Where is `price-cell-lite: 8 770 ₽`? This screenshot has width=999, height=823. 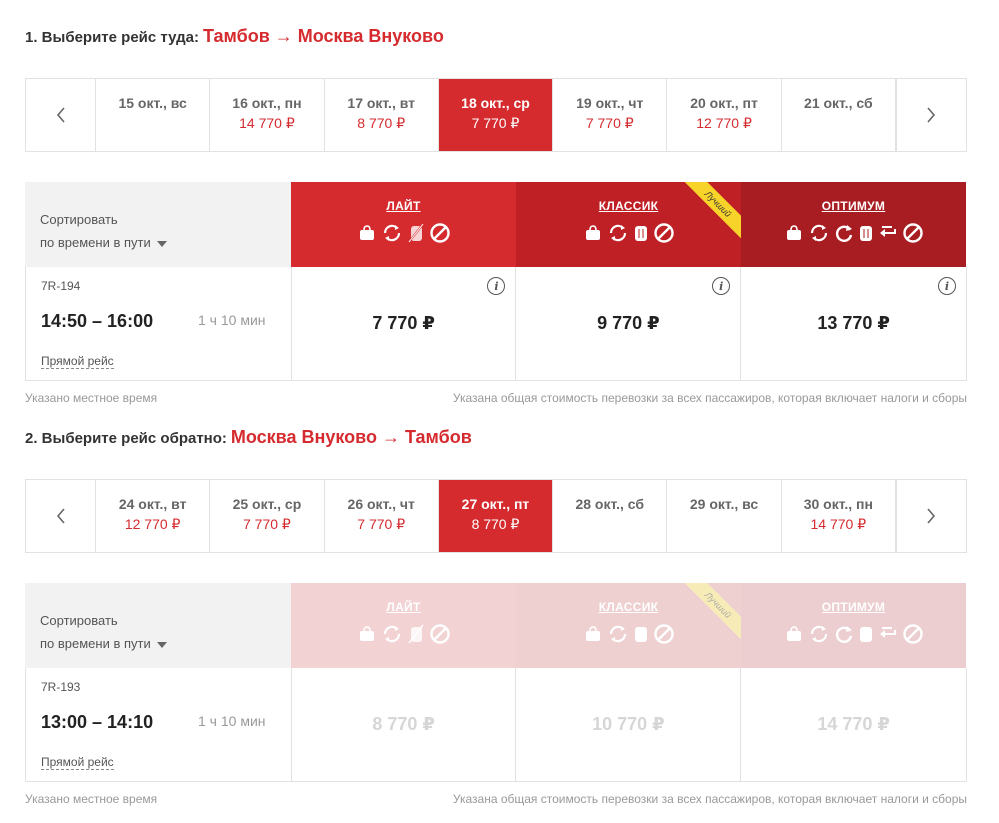 price-cell-lite: 8 770 ₽ is located at coordinates (404, 724).